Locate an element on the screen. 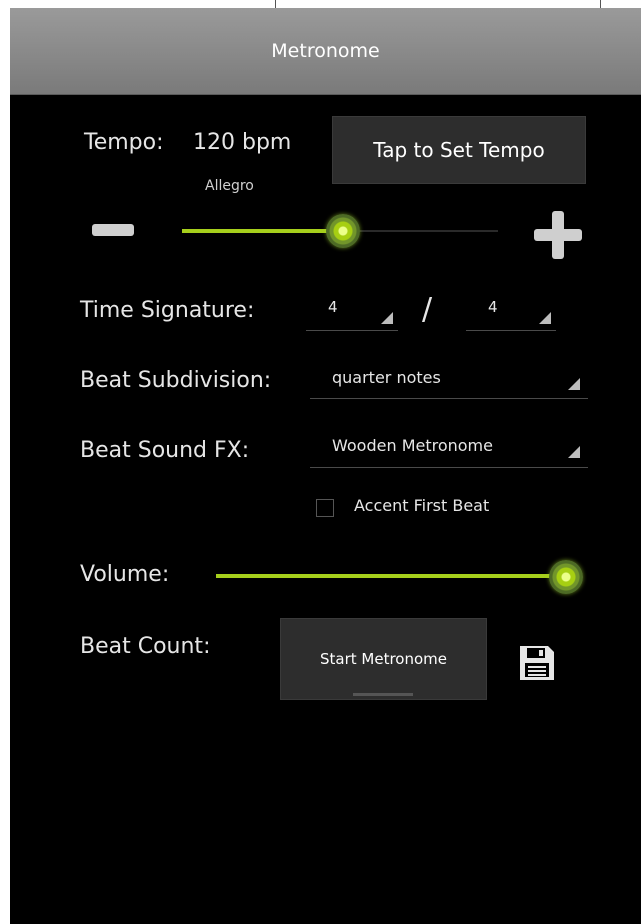 The image size is (641, 924). time-signature-denominator-spinner: 4 is located at coordinates (511, 314).